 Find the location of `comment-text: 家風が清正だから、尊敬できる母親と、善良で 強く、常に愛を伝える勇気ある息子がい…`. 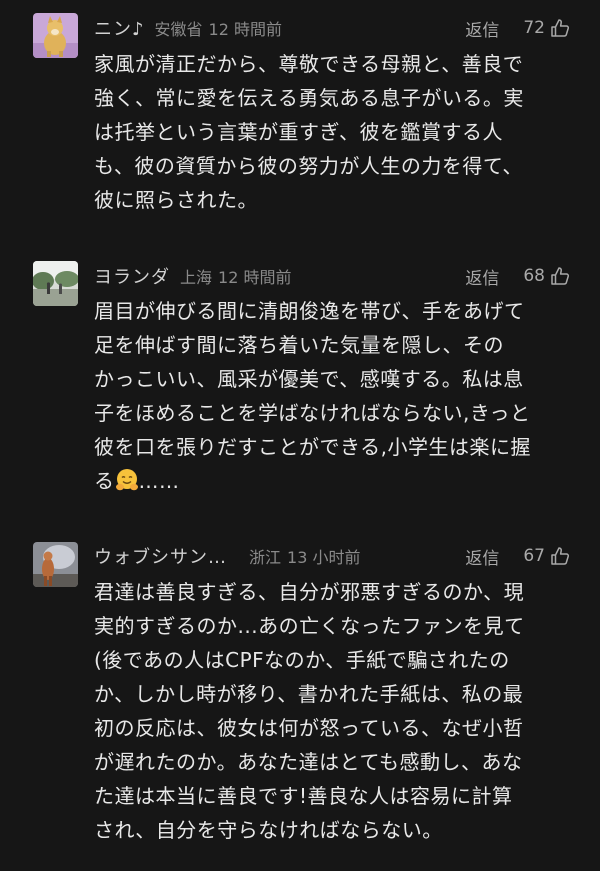

comment-text: 家風が清正だから、尊敬できる母親と、善良で 強く、常に愛を伝える勇気ある息子がい… is located at coordinates (309, 132).